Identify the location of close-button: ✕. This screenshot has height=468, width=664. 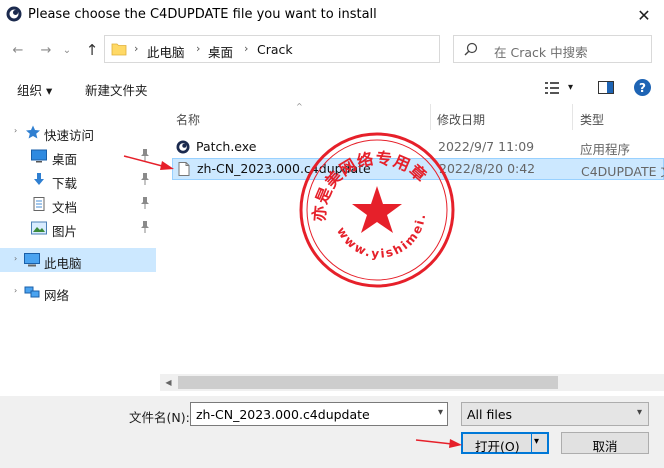
(644, 15).